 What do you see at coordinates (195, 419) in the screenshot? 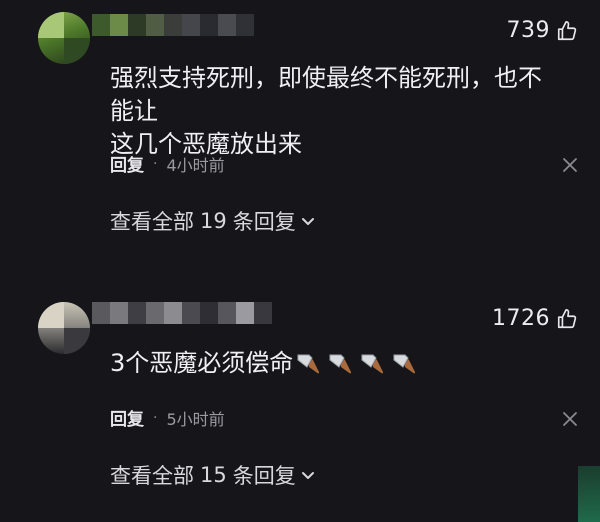
I see `comment-timestamp: 5小时前` at bounding box center [195, 419].